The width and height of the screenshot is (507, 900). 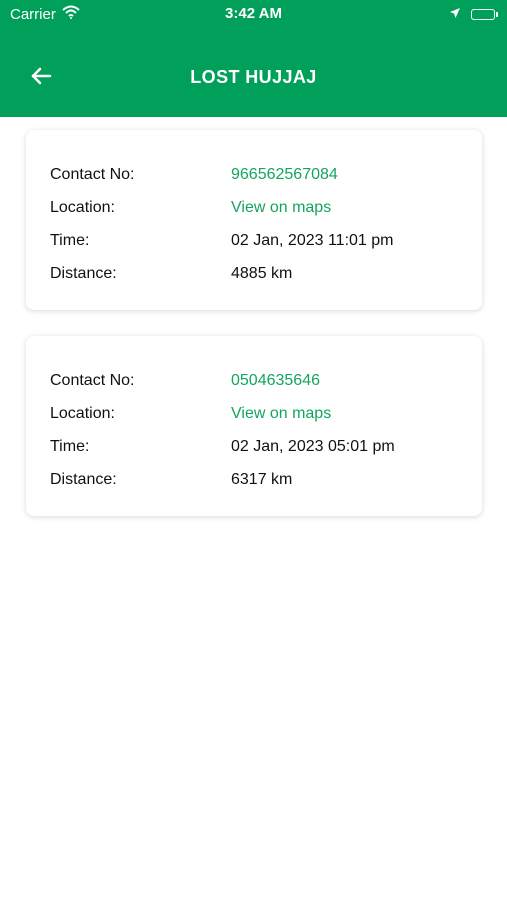 I want to click on contact-row: Contact No: 0504635646, so click(x=254, y=380).